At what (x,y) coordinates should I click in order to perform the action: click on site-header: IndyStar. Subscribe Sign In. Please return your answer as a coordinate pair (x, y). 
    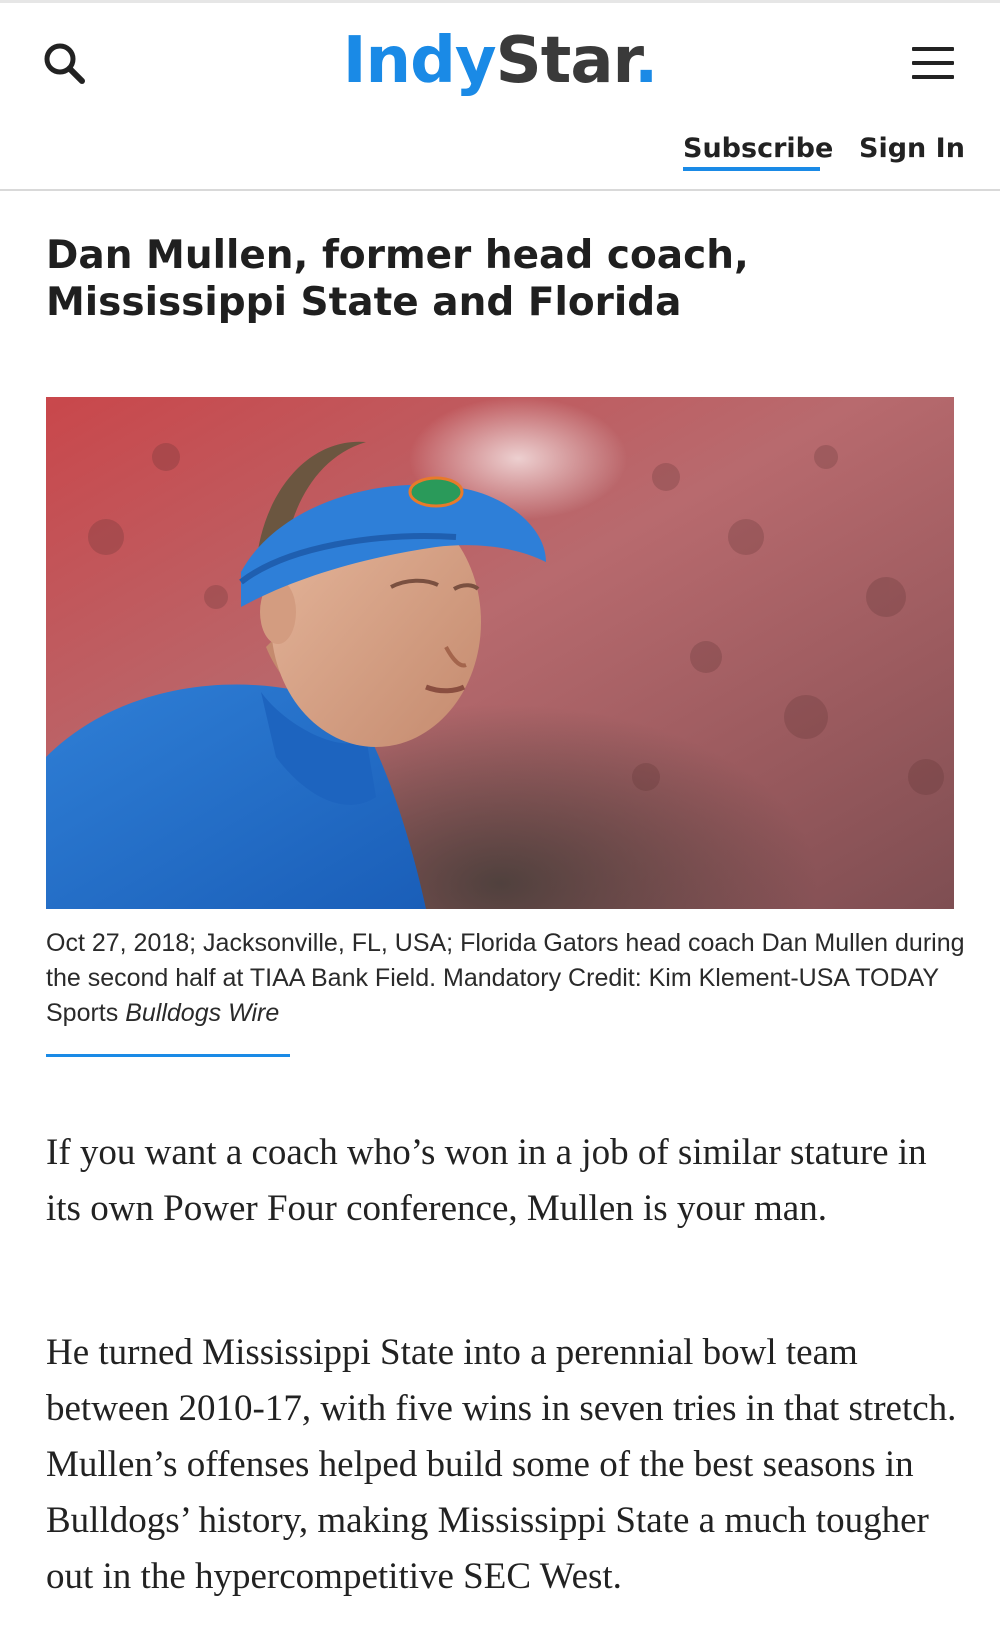
    Looking at the image, I should click on (500, 97).